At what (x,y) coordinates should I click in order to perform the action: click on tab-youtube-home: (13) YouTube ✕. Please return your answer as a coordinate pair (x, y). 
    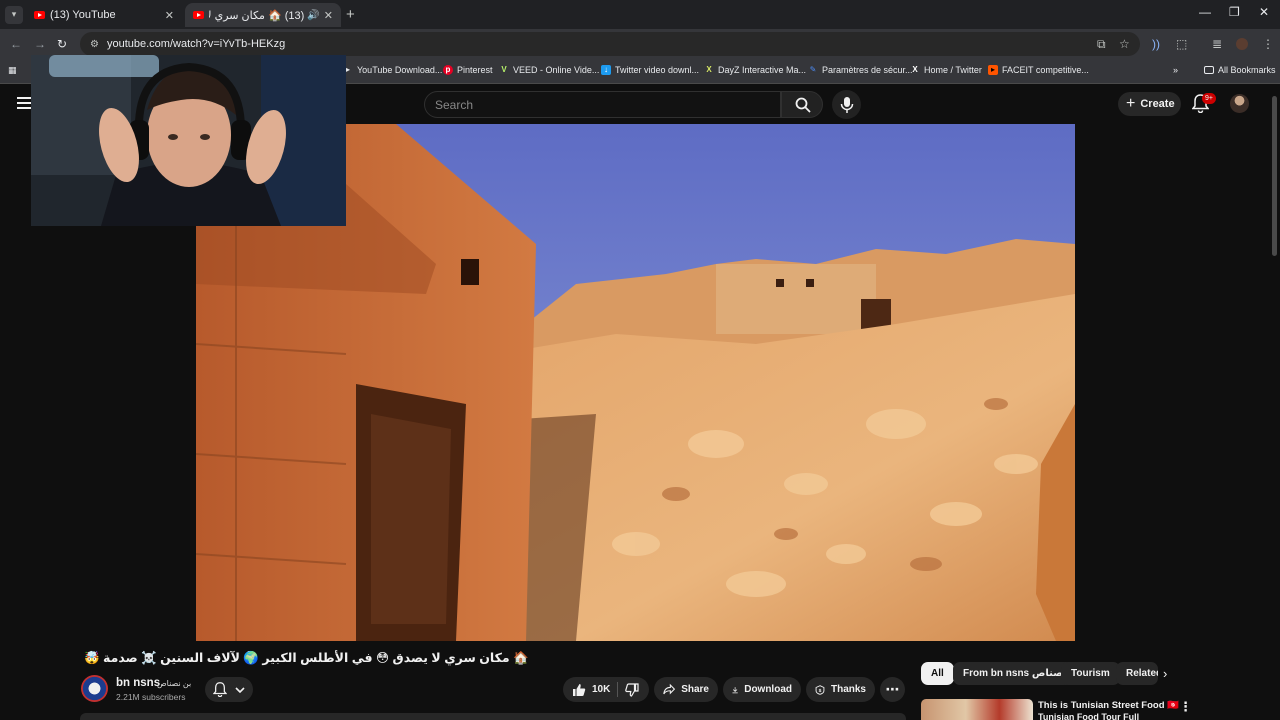
    Looking at the image, I should click on (104, 15).